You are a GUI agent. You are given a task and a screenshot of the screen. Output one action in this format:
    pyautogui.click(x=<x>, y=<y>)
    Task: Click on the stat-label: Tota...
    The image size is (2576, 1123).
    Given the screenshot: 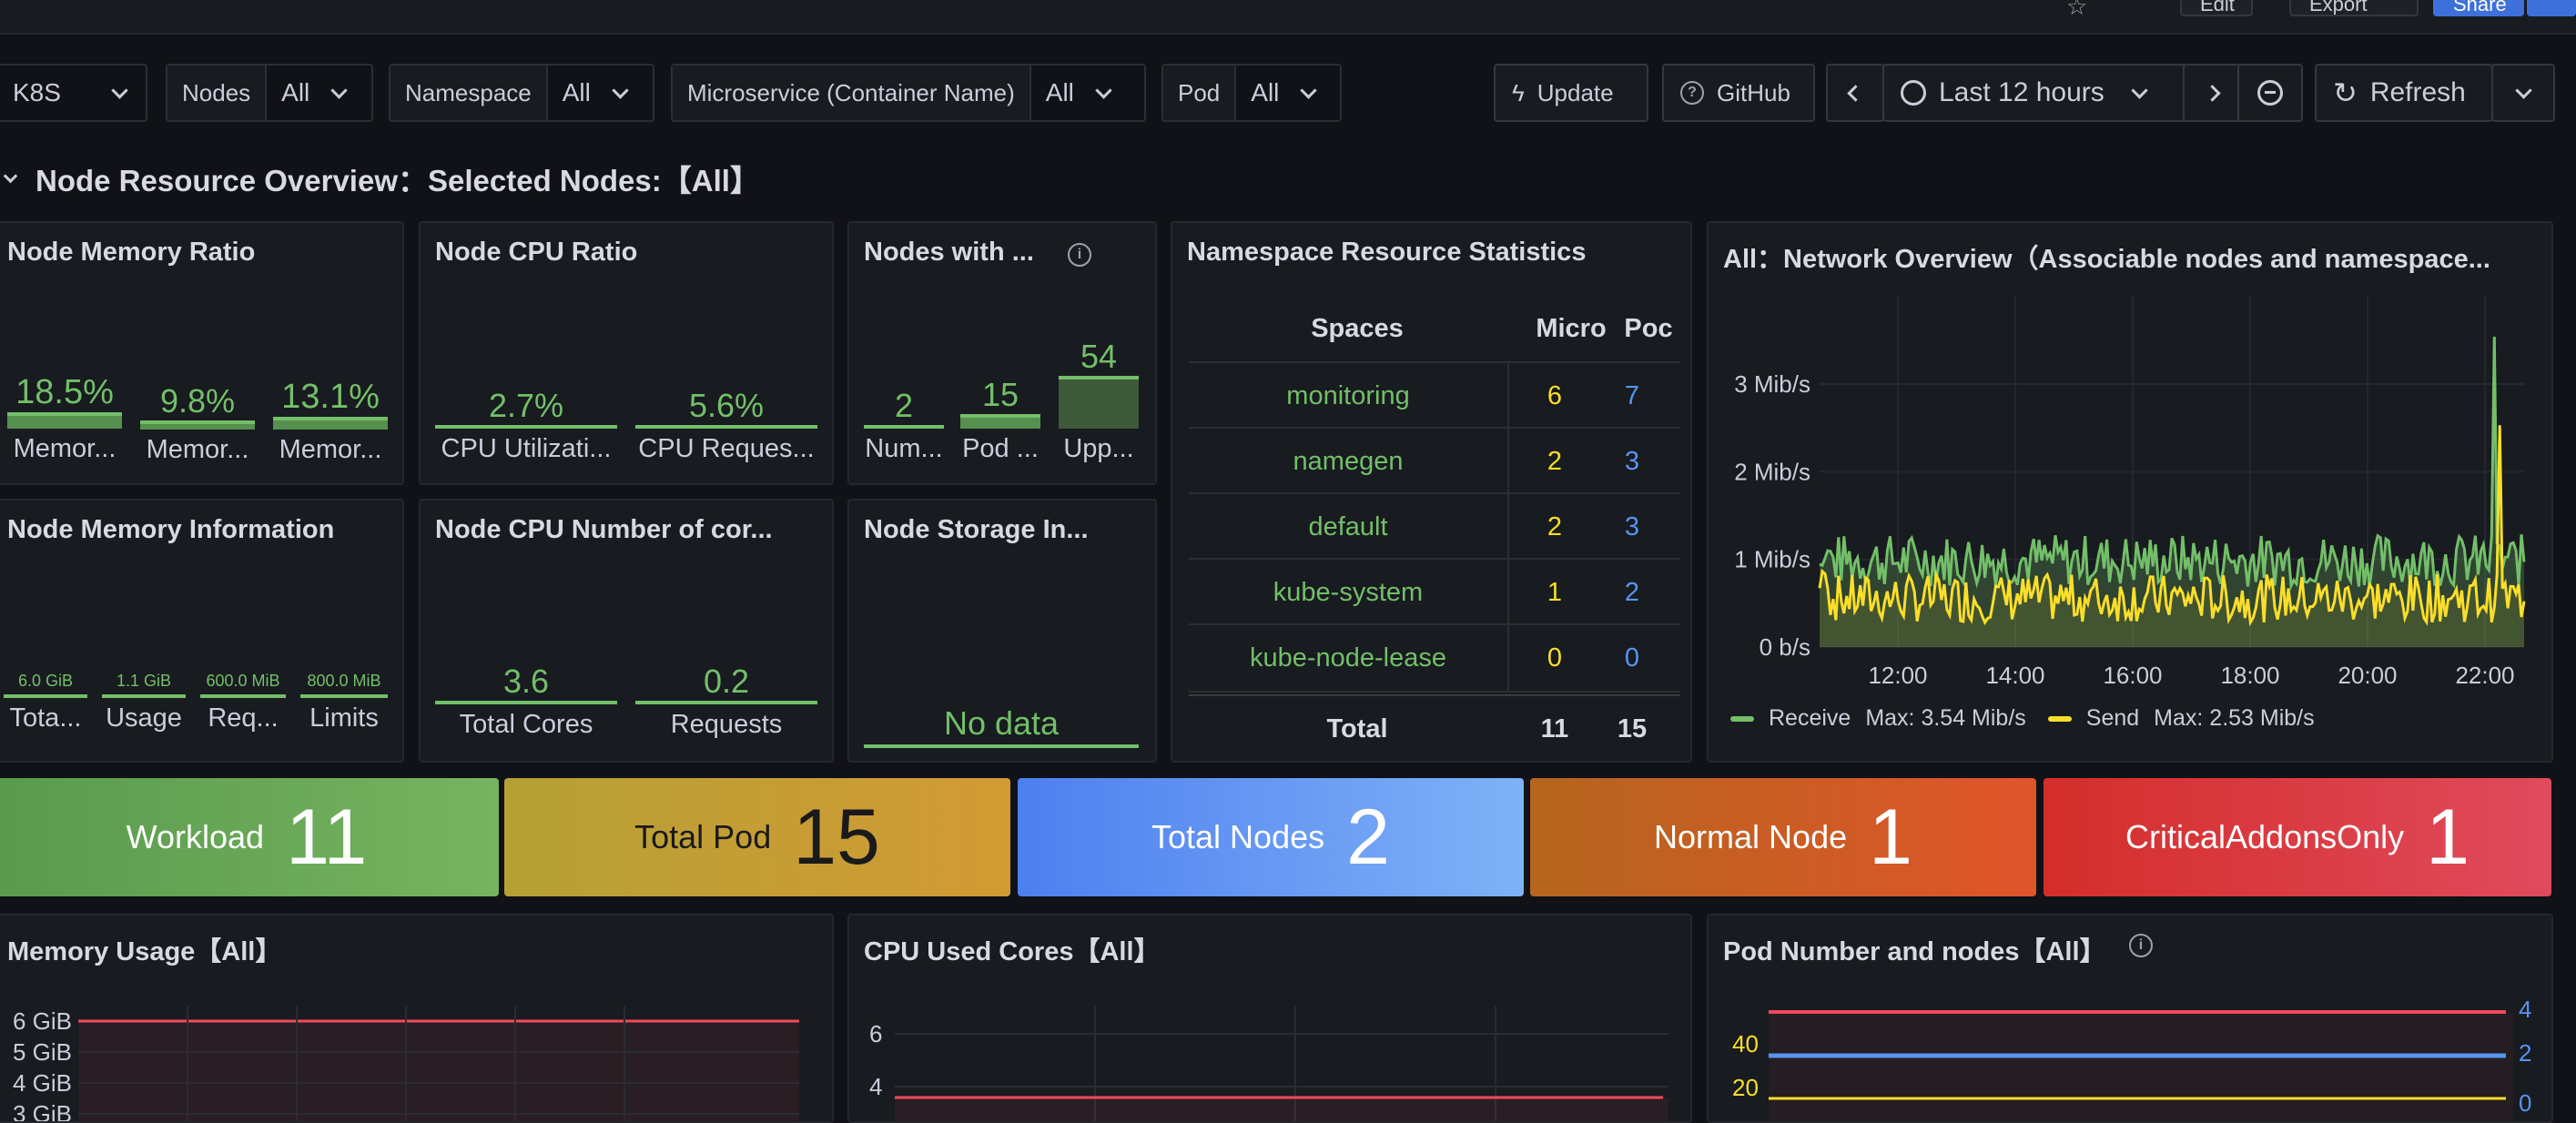 What is the action you would take?
    pyautogui.click(x=45, y=718)
    